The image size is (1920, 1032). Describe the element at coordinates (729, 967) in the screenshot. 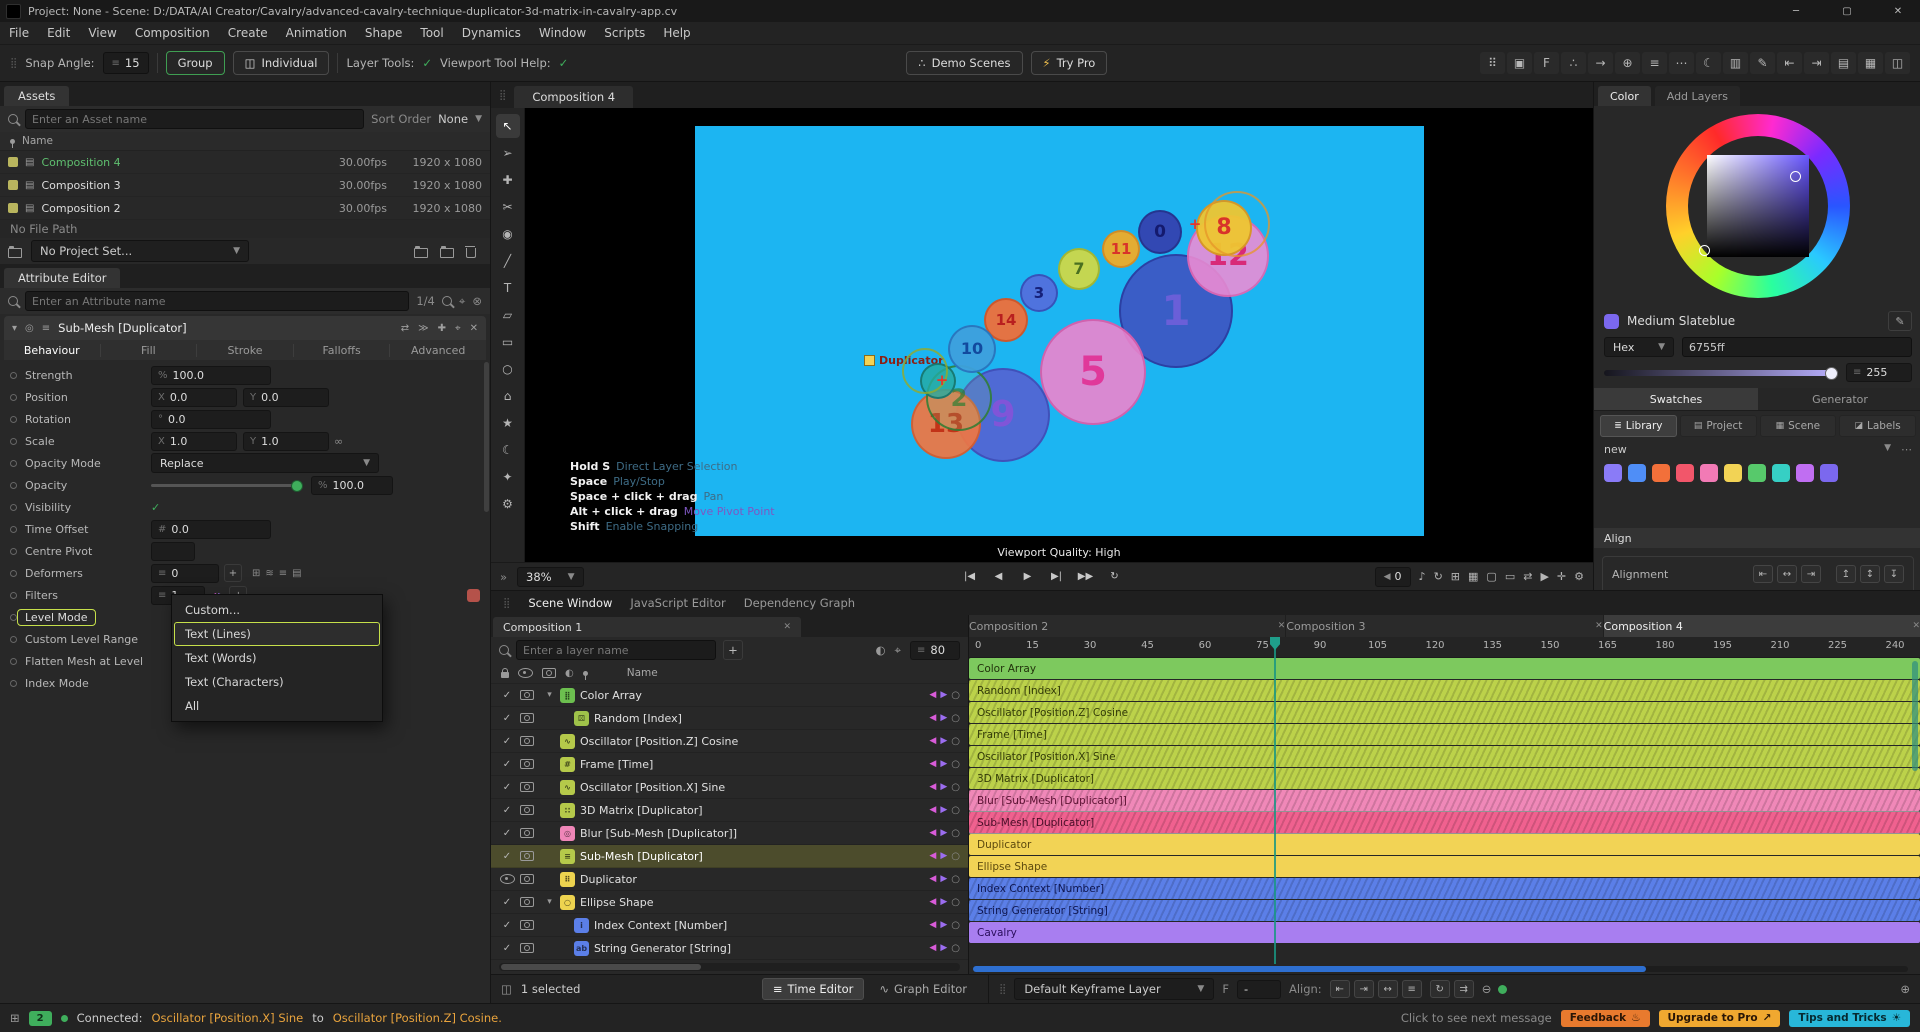

I see `horizontal-scrollbar` at that location.